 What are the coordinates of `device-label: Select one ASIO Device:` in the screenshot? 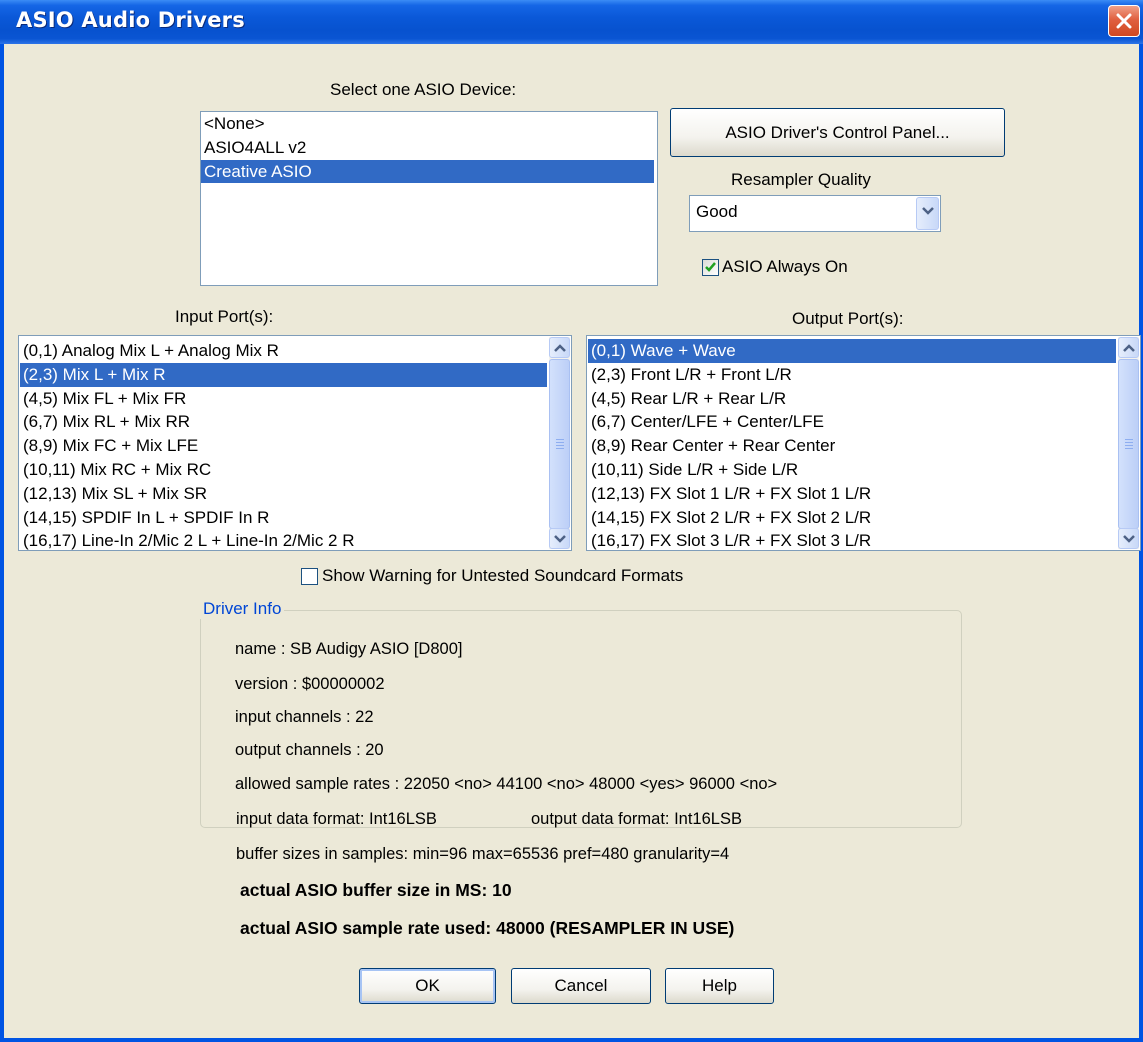 It's located at (423, 89).